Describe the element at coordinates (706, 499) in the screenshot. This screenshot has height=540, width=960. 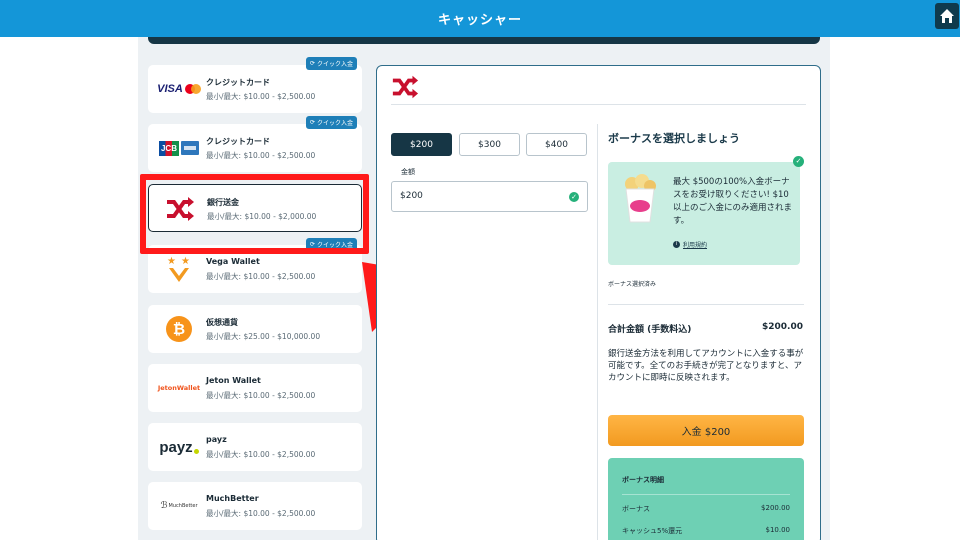
I see `bonus-breakdown-panel: ボーナス明細 ボーナス $200.00 キャッシュ5%還元 $10.00` at that location.